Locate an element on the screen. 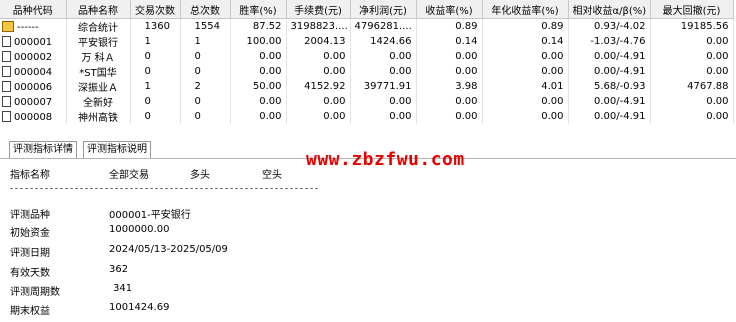 The image size is (736, 322). cell-code-text: 000006 is located at coordinates (33, 87).